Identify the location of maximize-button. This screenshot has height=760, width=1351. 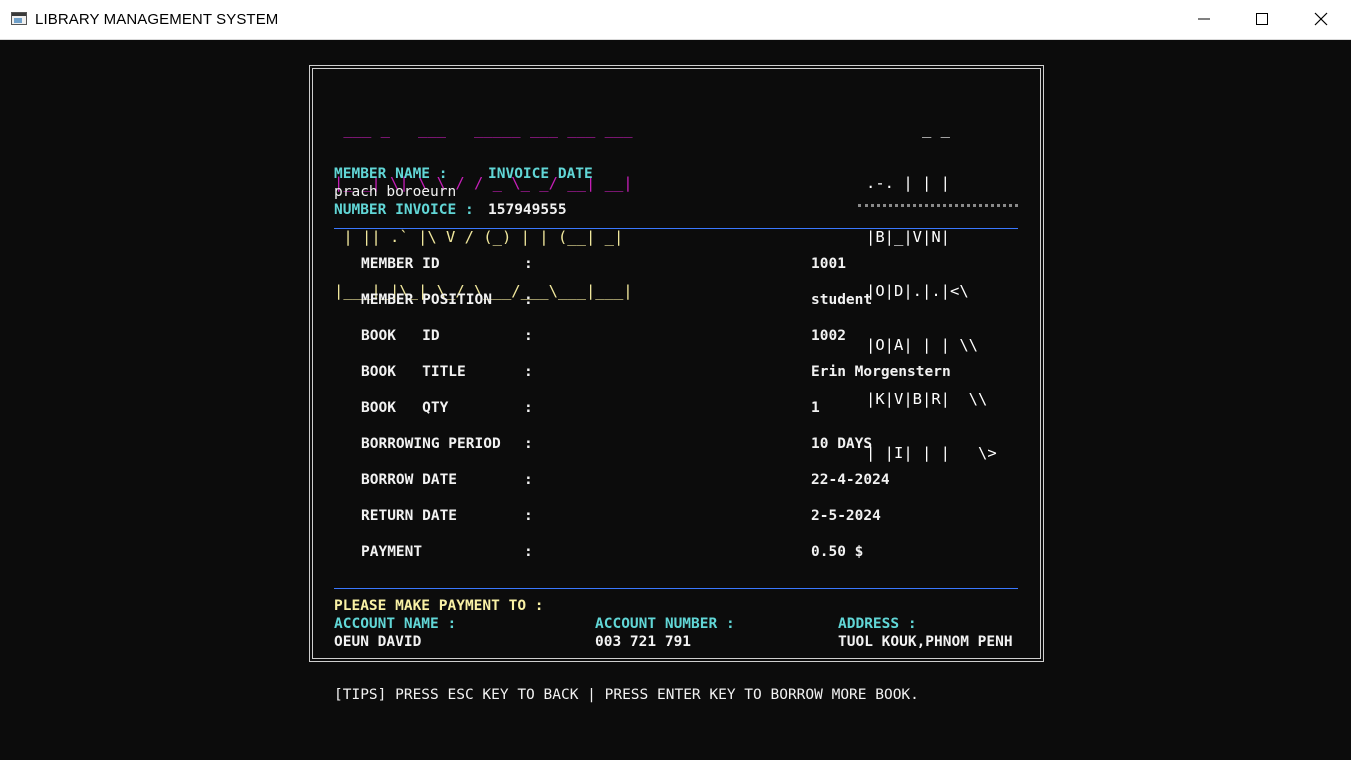
(1262, 19).